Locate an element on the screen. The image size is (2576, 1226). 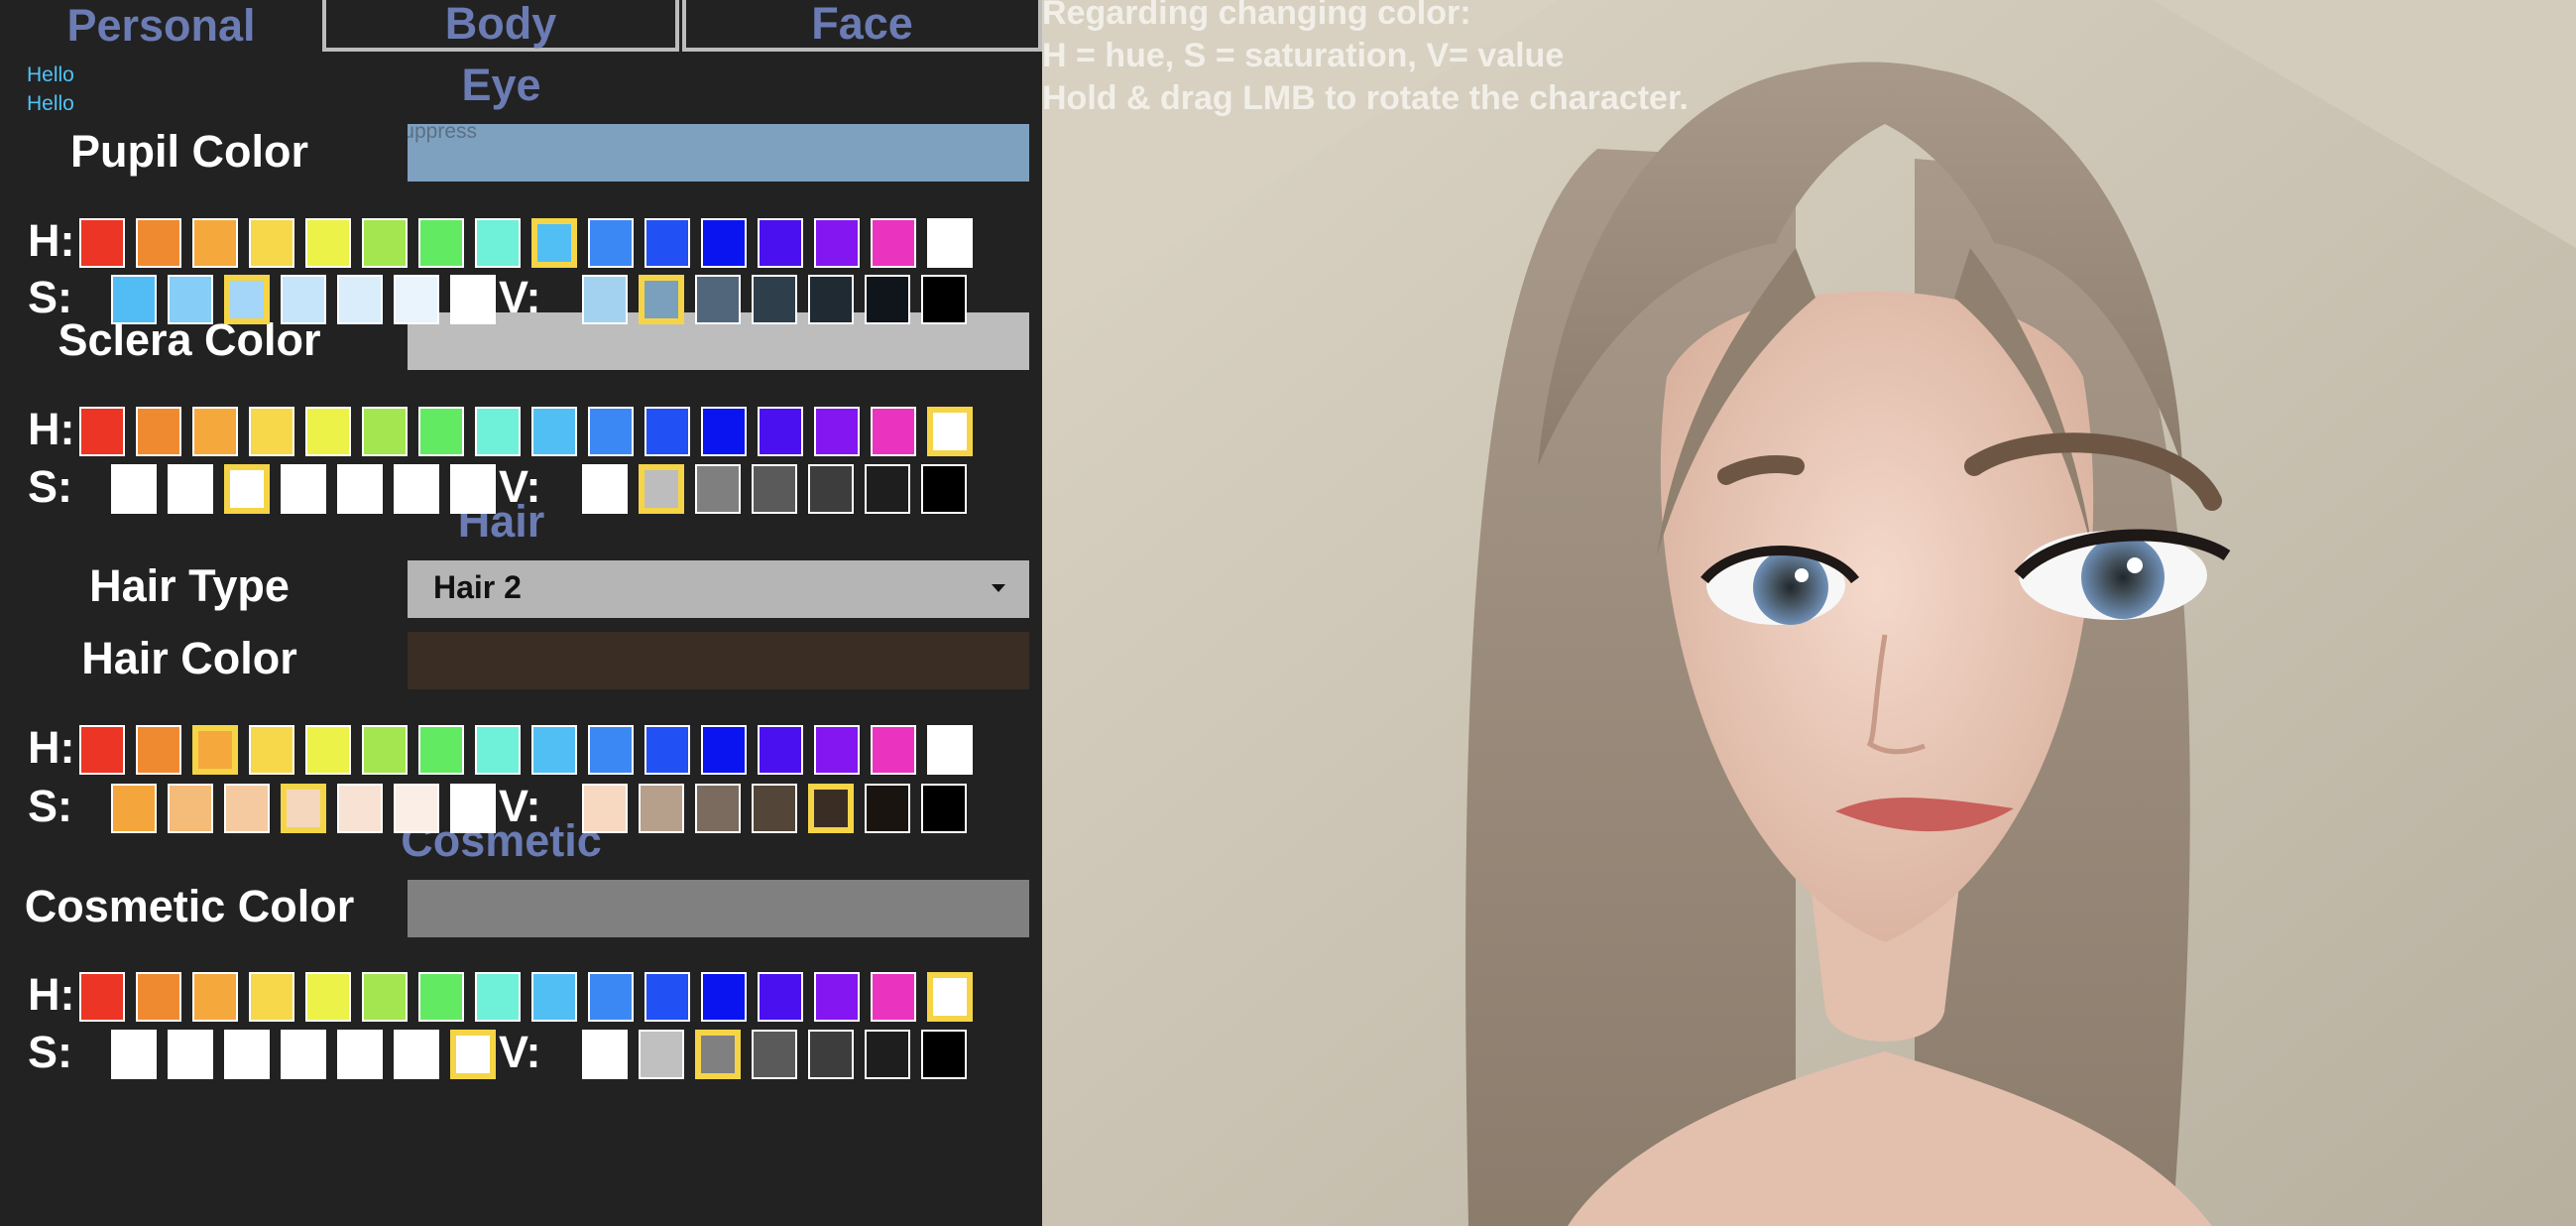
tab-personal: Personal is located at coordinates (161, 26).